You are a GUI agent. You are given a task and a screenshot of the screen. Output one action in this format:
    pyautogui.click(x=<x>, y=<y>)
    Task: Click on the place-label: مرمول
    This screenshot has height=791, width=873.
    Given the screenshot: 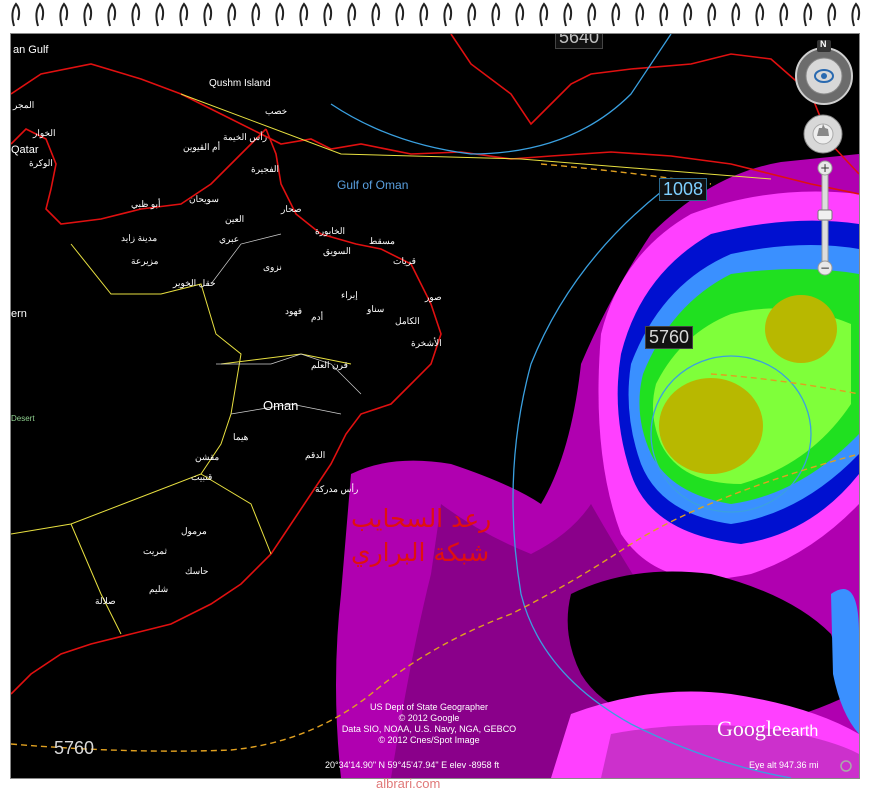 What is the action you would take?
    pyautogui.click(x=194, y=531)
    